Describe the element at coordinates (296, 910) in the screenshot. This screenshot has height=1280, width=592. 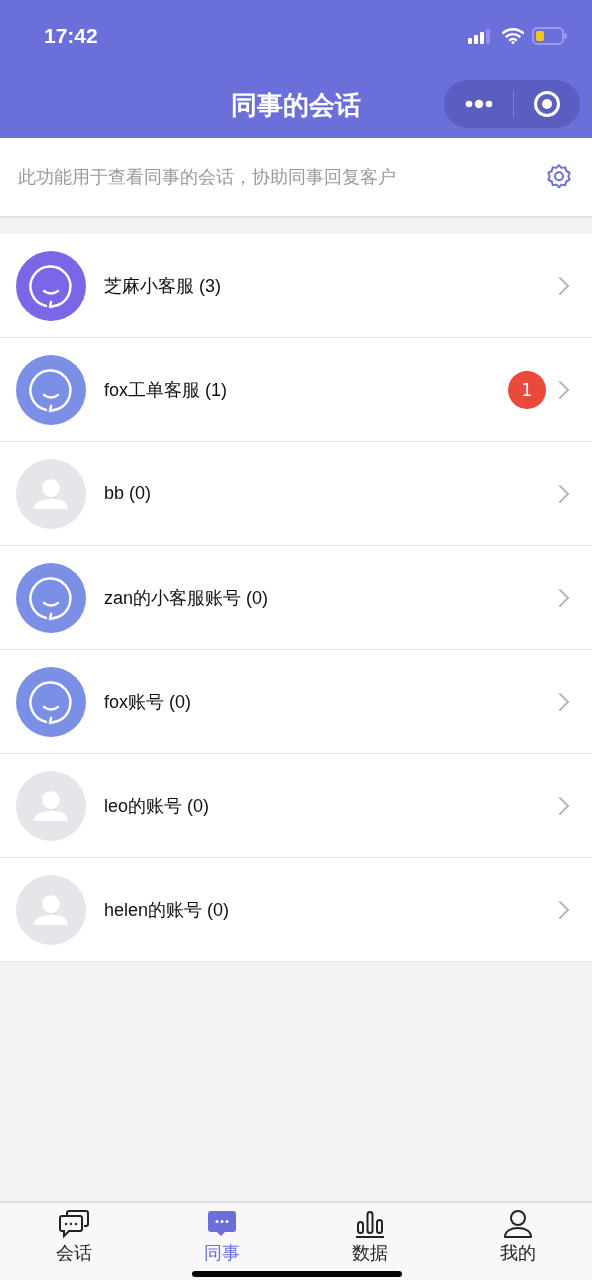
I see `colleague-row: helen的账号 (0)` at that location.